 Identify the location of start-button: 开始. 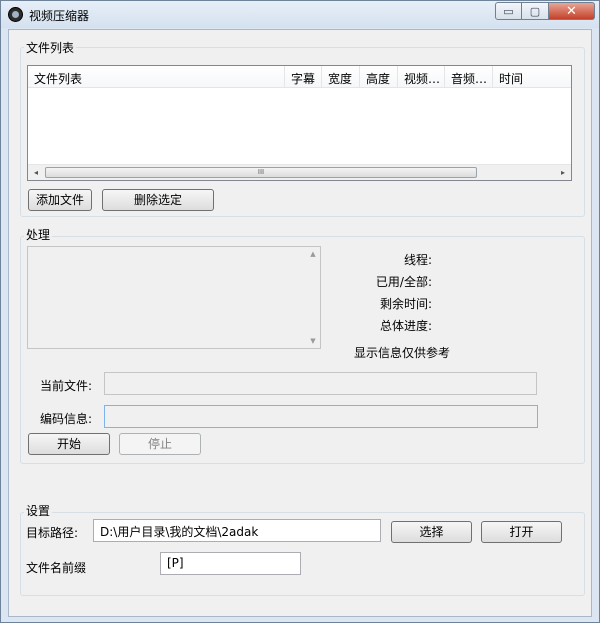
(69, 444).